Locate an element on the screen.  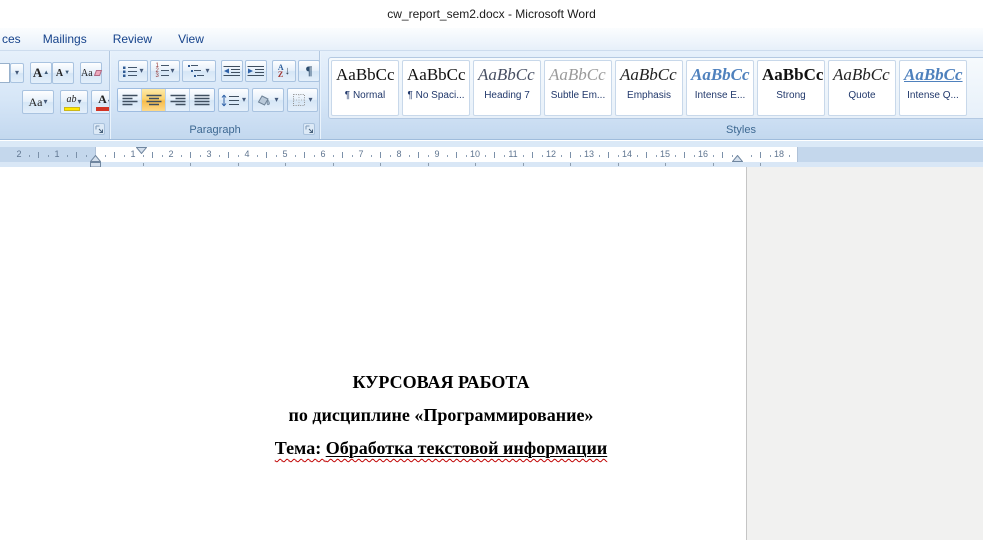
paragraph-dialog-launcher is located at coordinates (309, 129).